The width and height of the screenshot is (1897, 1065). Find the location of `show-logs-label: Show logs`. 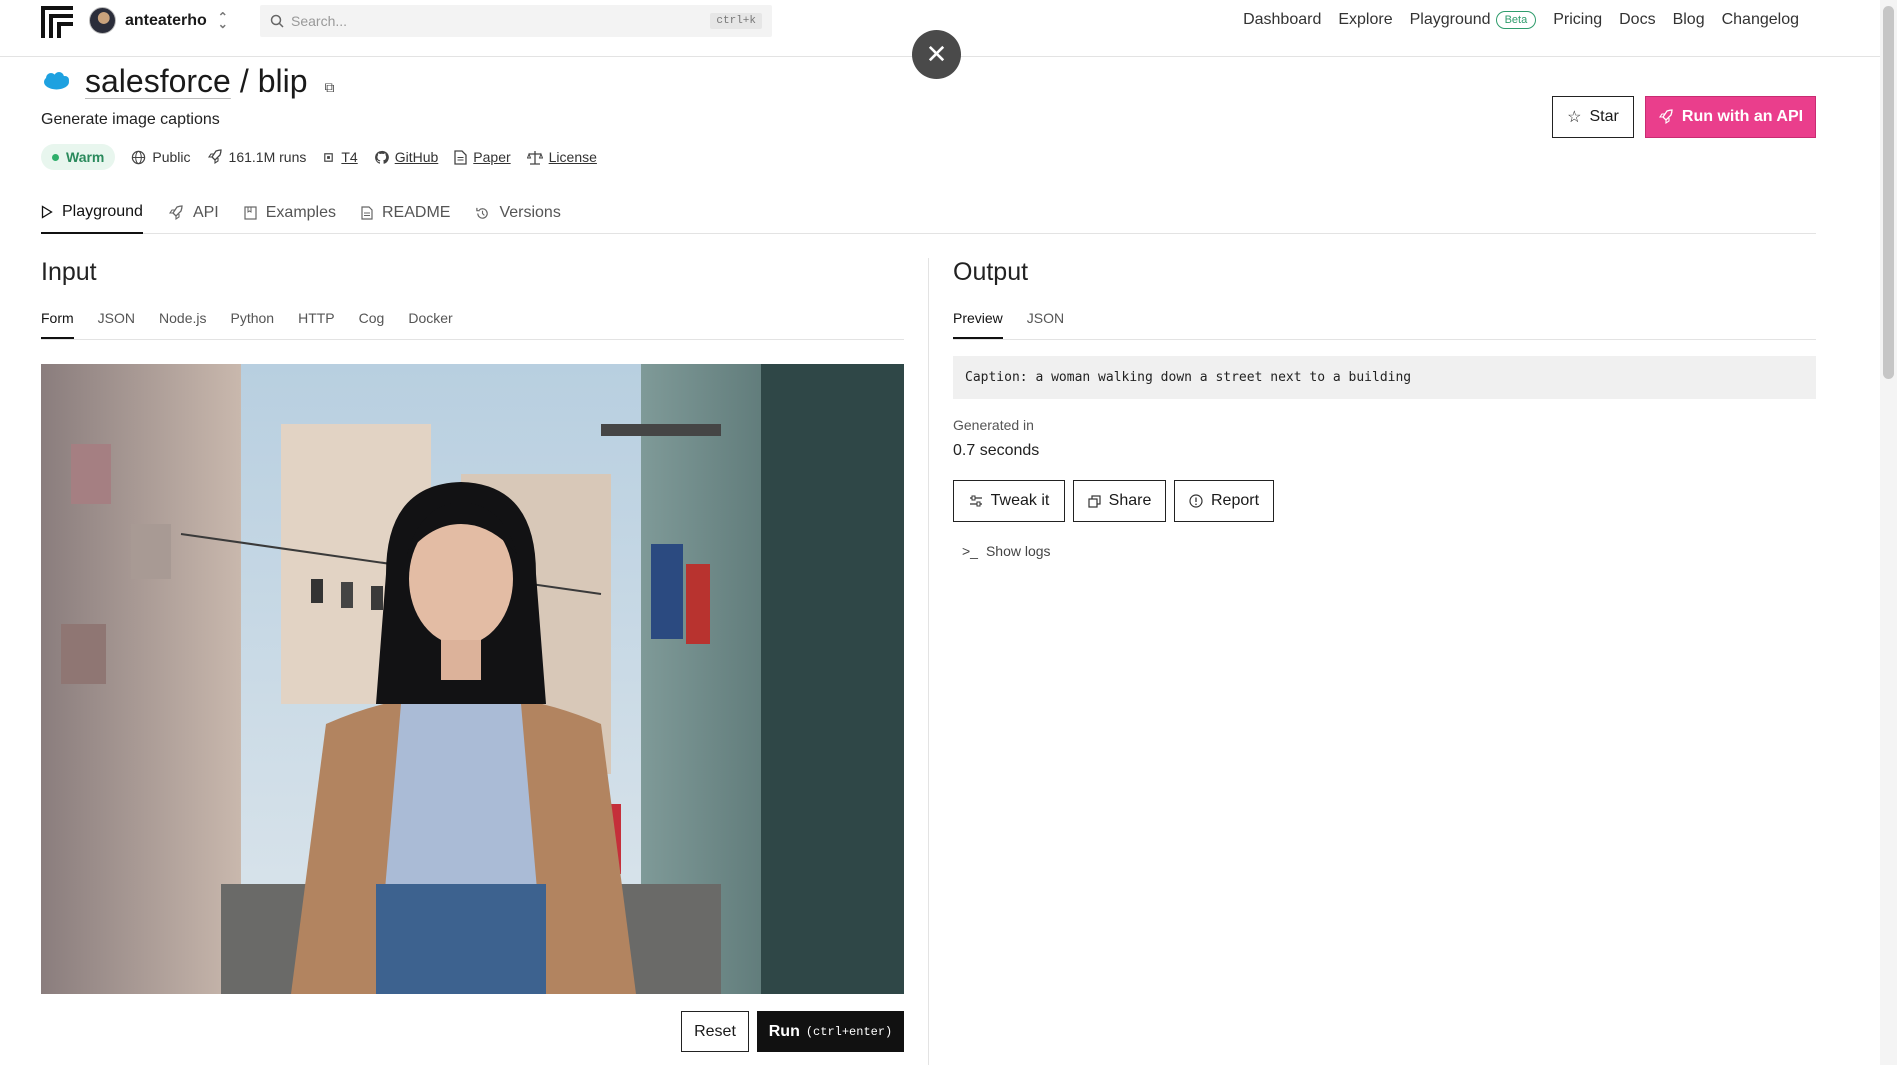

show-logs-label: Show logs is located at coordinates (1018, 551).